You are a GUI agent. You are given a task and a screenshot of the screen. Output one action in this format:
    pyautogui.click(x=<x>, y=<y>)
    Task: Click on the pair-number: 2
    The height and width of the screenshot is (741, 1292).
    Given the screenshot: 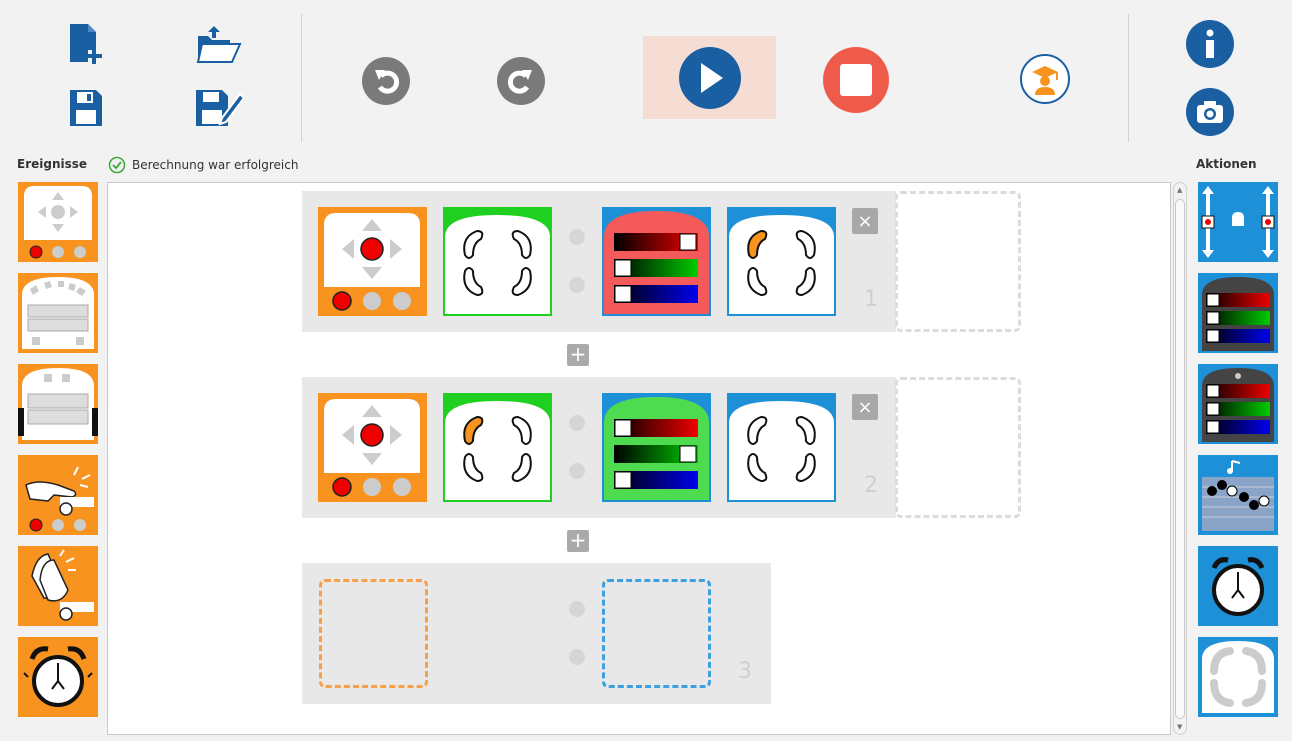 What is the action you would take?
    pyautogui.click(x=871, y=485)
    